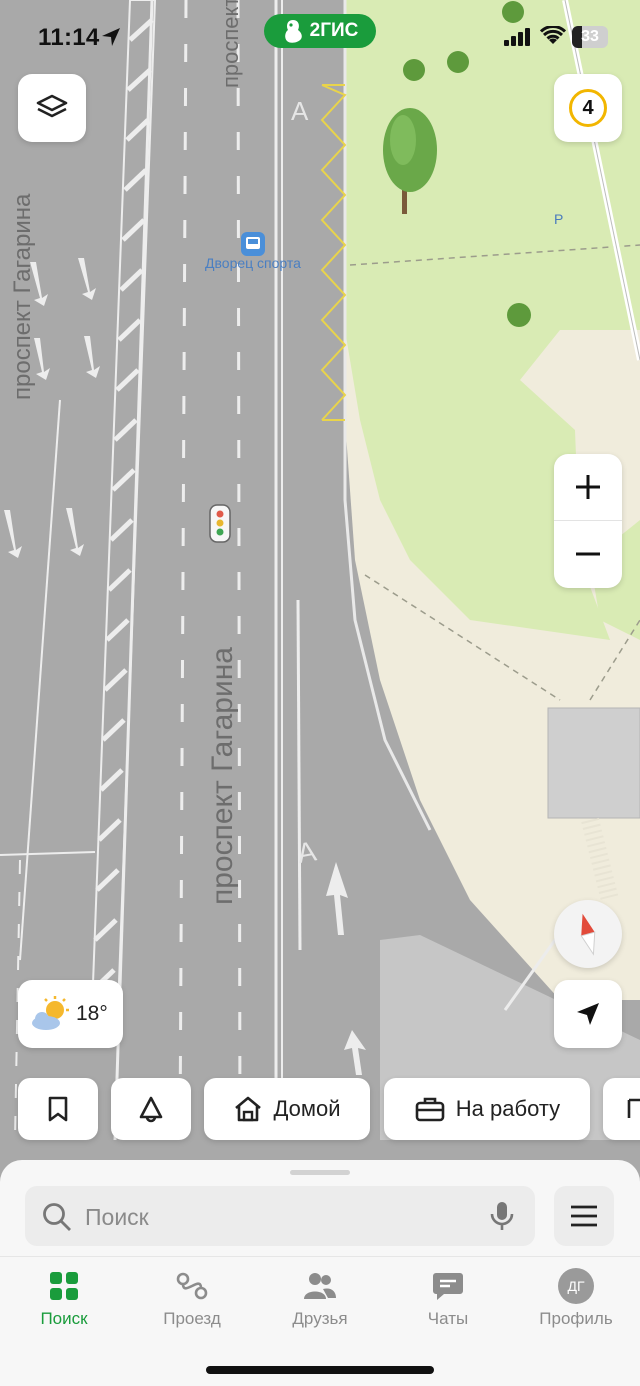 The width and height of the screenshot is (640, 1386). What do you see at coordinates (576, 1286) in the screenshot?
I see `avatar: ДГ` at bounding box center [576, 1286].